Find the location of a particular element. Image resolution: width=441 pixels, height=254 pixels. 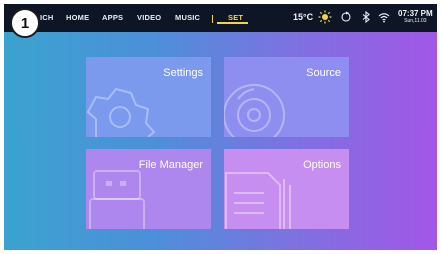

tile-file-manager: File Manager is located at coordinates (148, 189).